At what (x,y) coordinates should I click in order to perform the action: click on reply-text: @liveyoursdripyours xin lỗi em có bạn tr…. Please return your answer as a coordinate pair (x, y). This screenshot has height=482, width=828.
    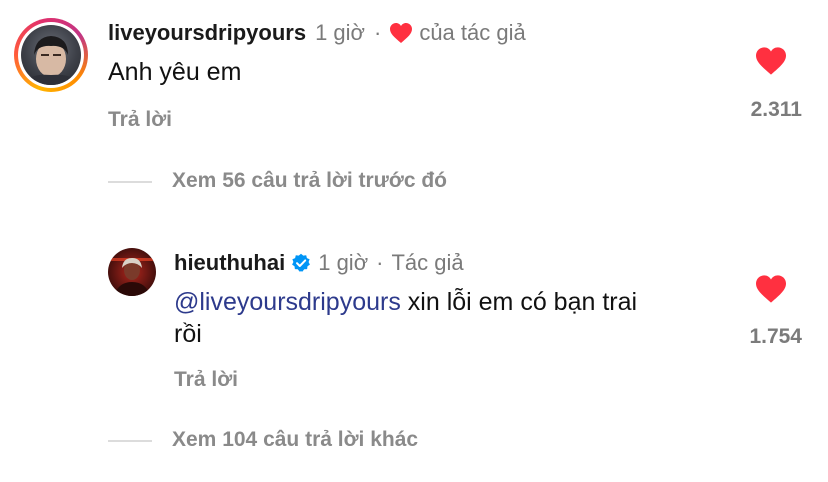
    Looking at the image, I should click on (405, 302).